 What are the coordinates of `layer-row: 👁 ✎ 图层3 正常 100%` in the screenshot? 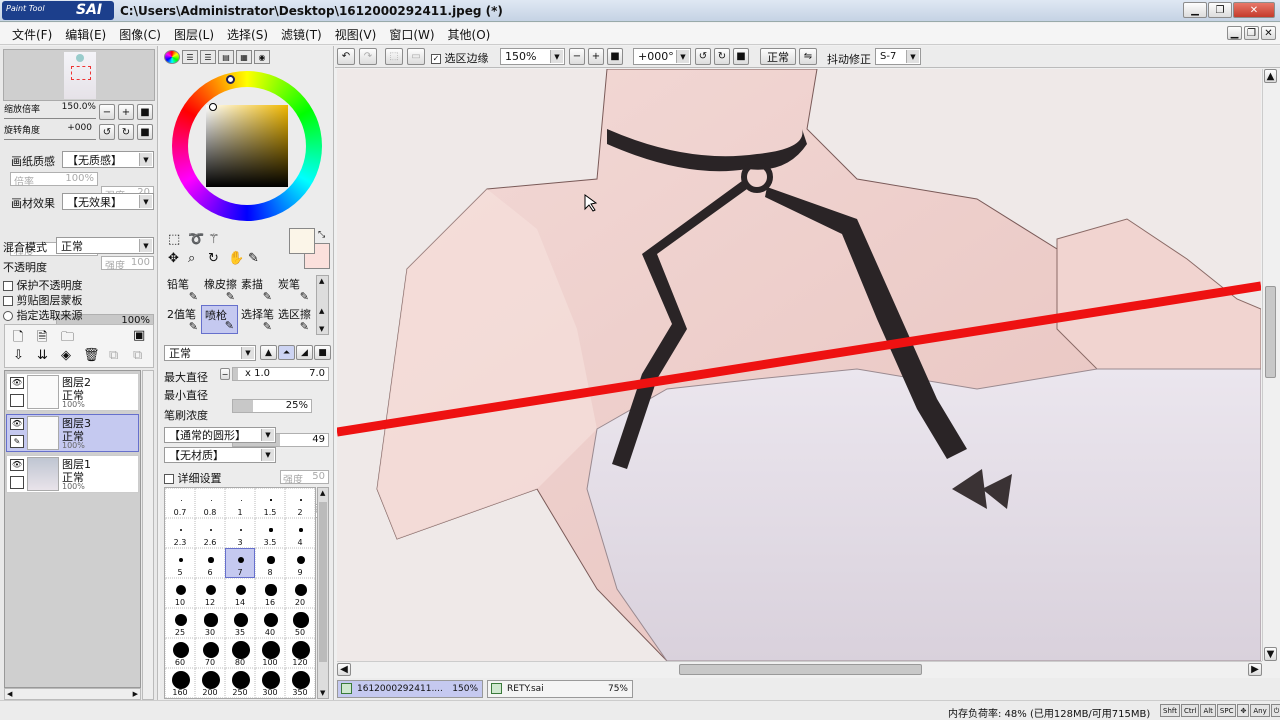 It's located at (72, 433).